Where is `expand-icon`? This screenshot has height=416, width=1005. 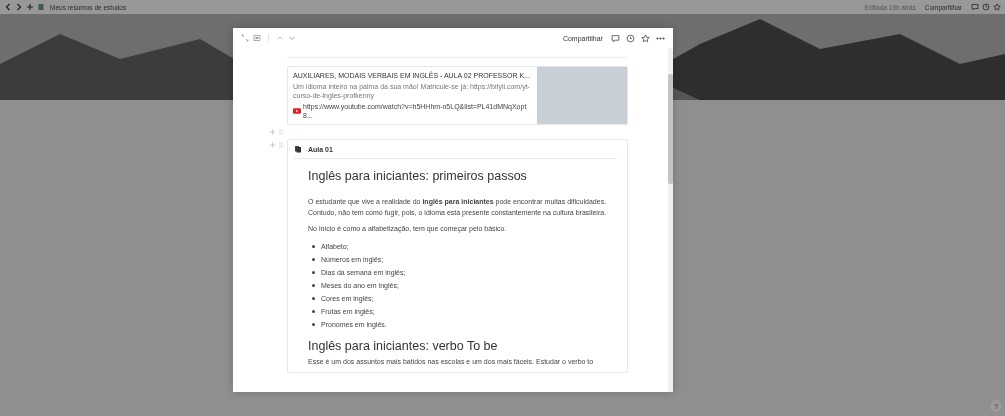
expand-icon is located at coordinates (245, 38).